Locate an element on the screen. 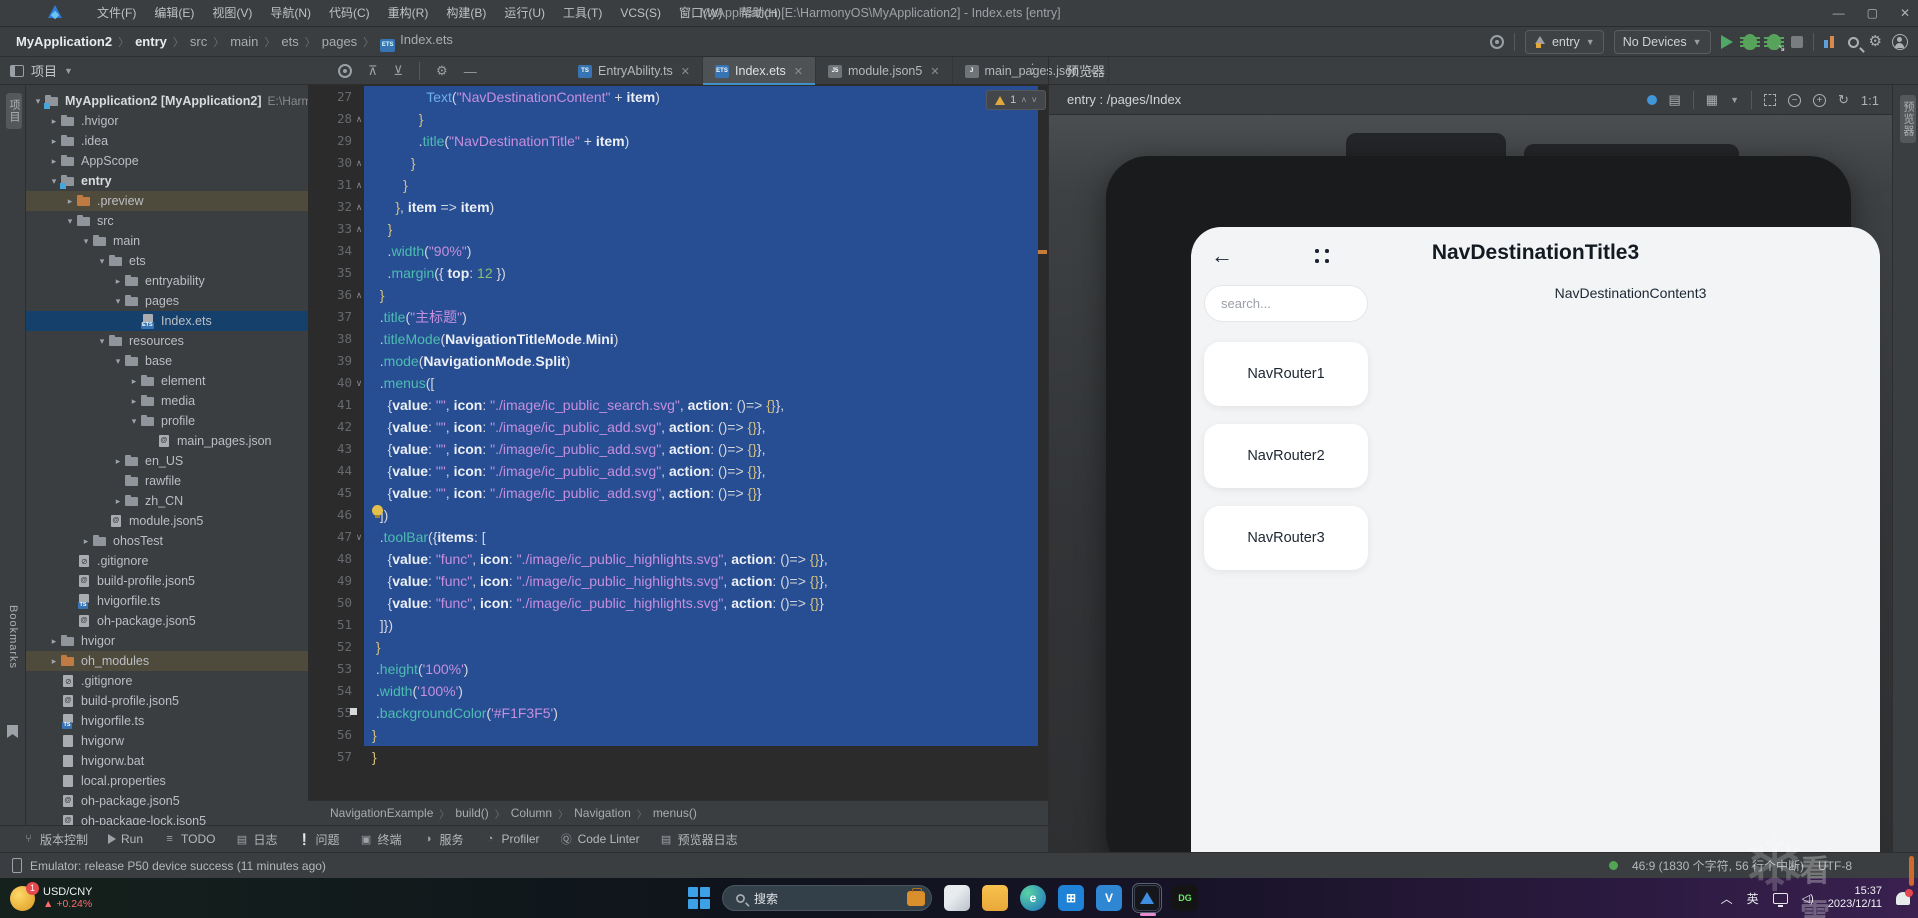 This screenshot has height=918, width=1918. code-line-36: 36 ∧ } is located at coordinates (678, 295).